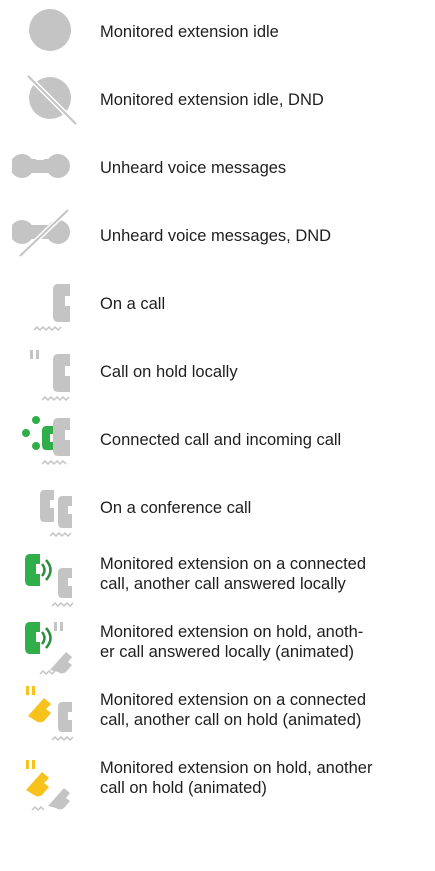 This screenshot has width=435, height=871. Describe the element at coordinates (212, 100) in the screenshot. I see `legend-label: Monitored extension idle, DND` at that location.